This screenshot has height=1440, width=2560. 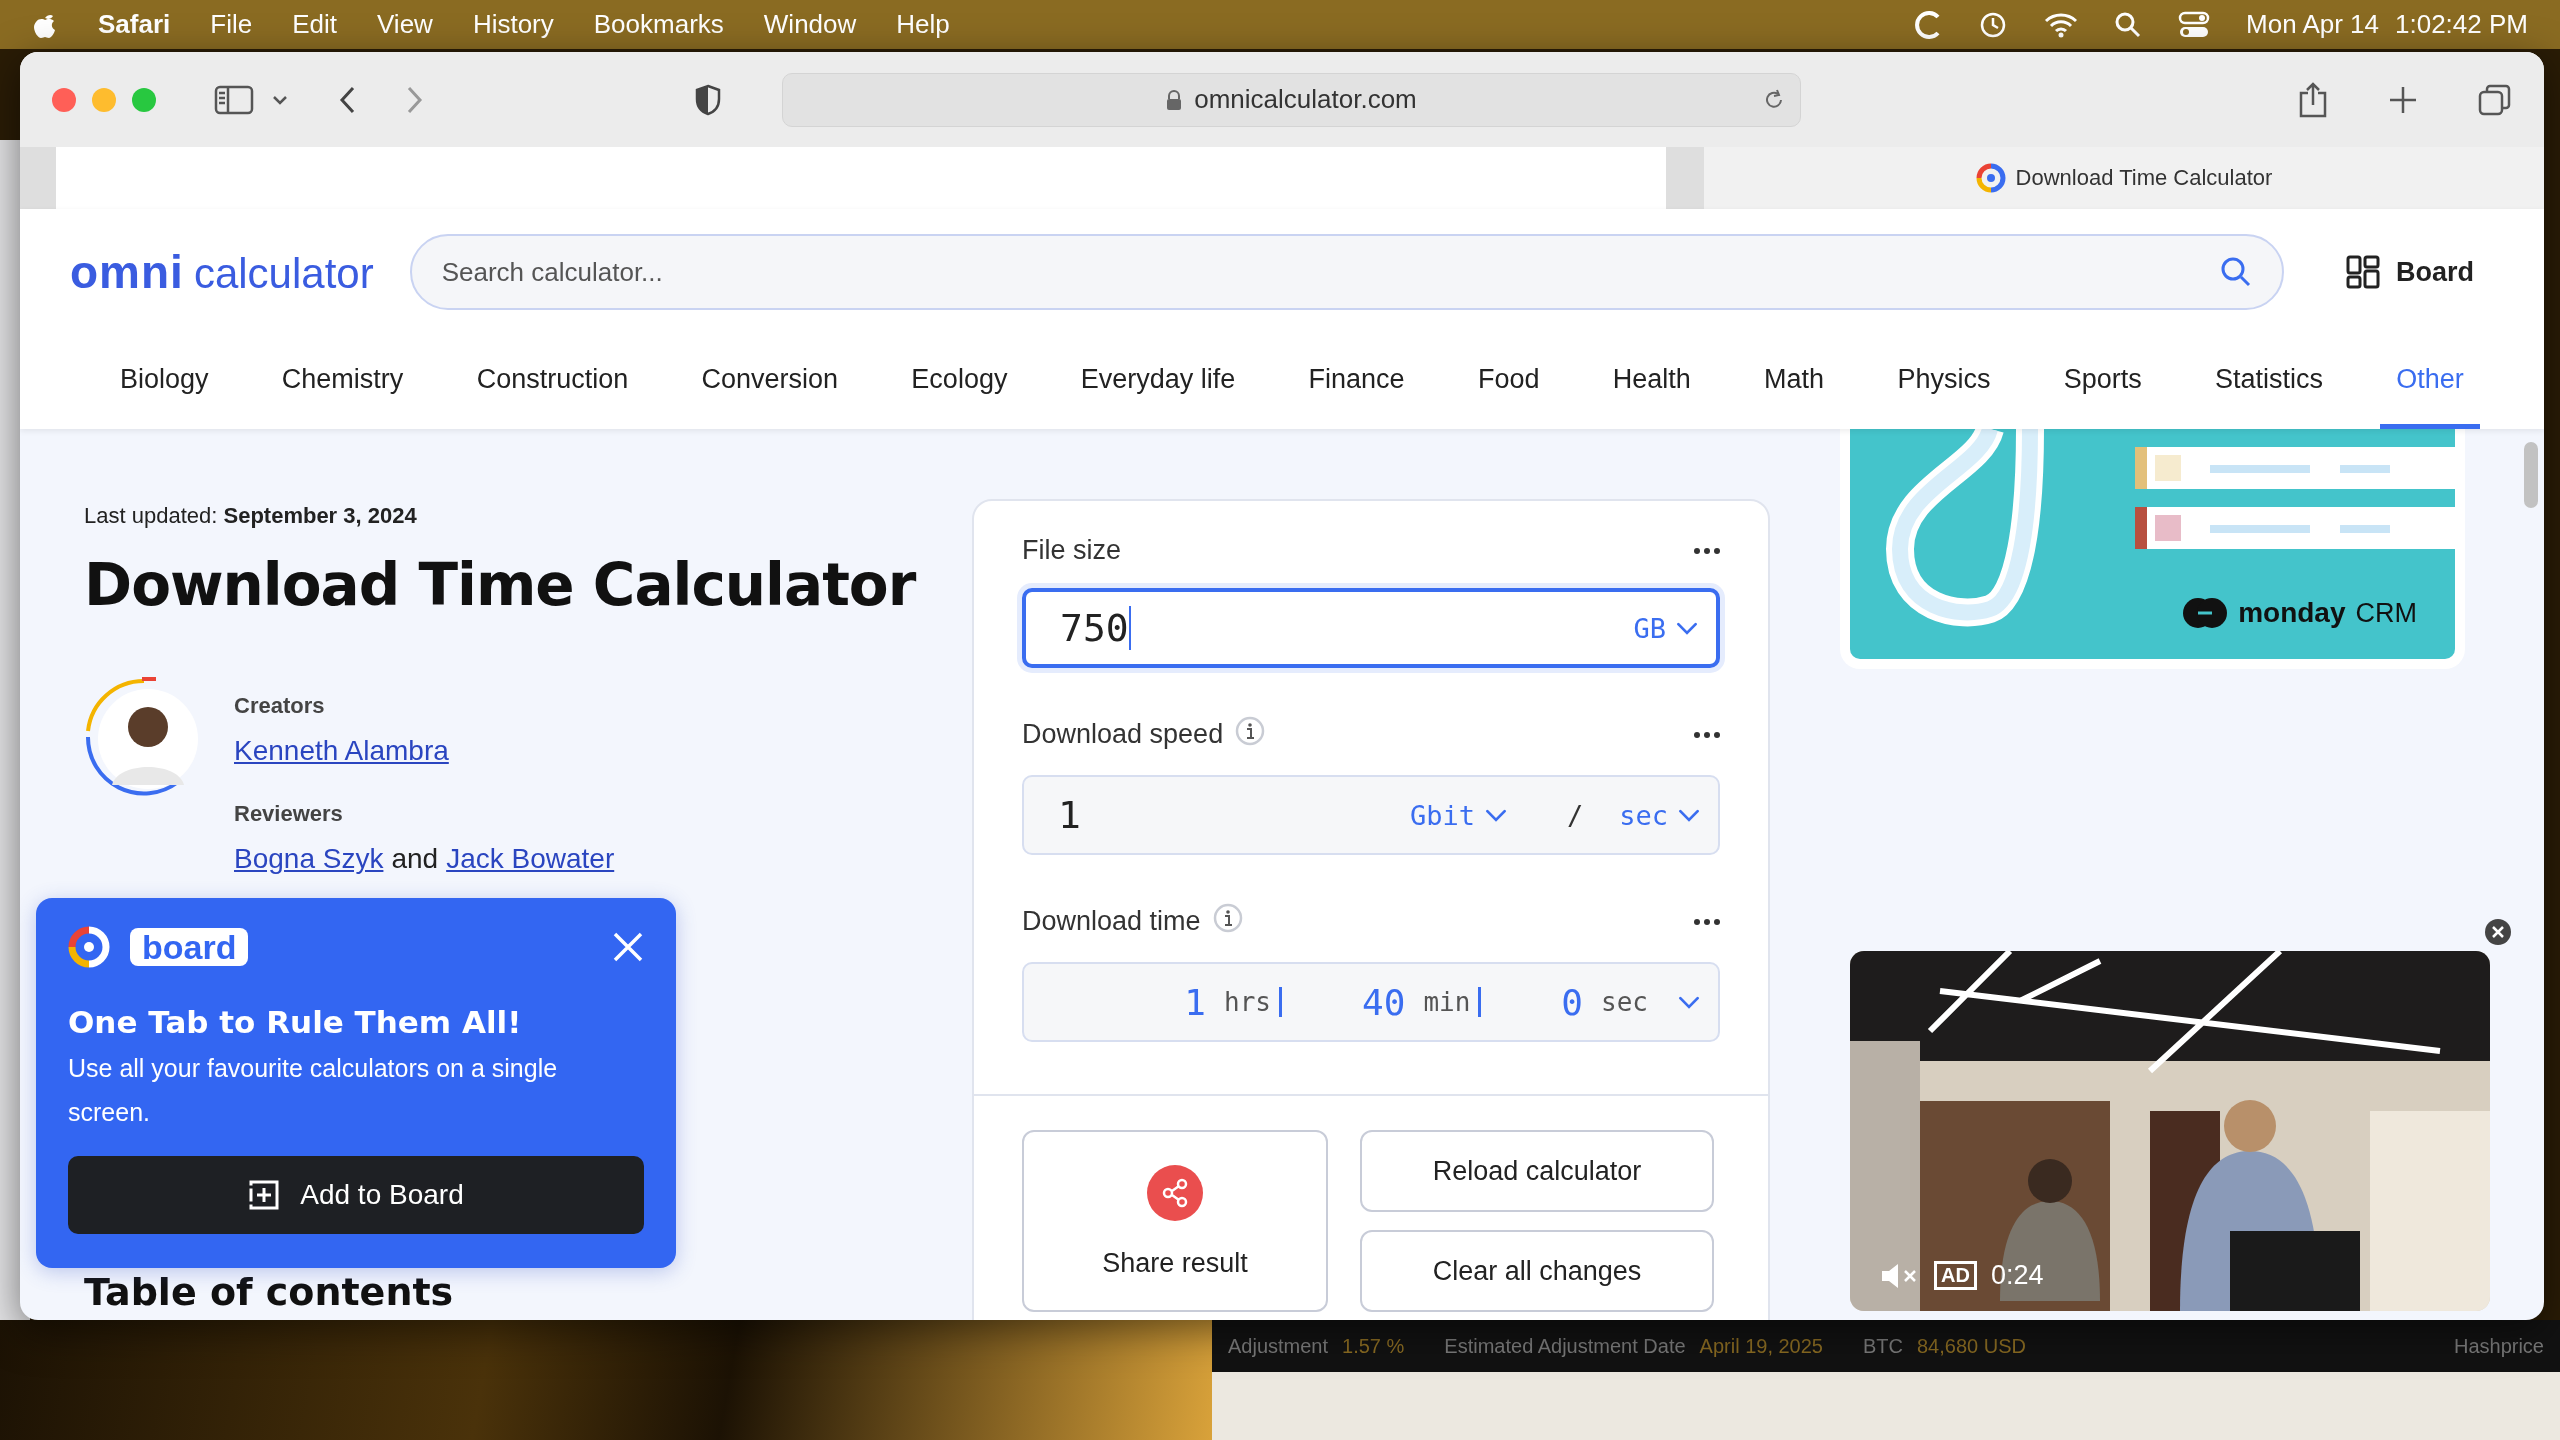 I want to click on input-field: 1 hrs 40 min 0 sec, so click(x=1371, y=1002).